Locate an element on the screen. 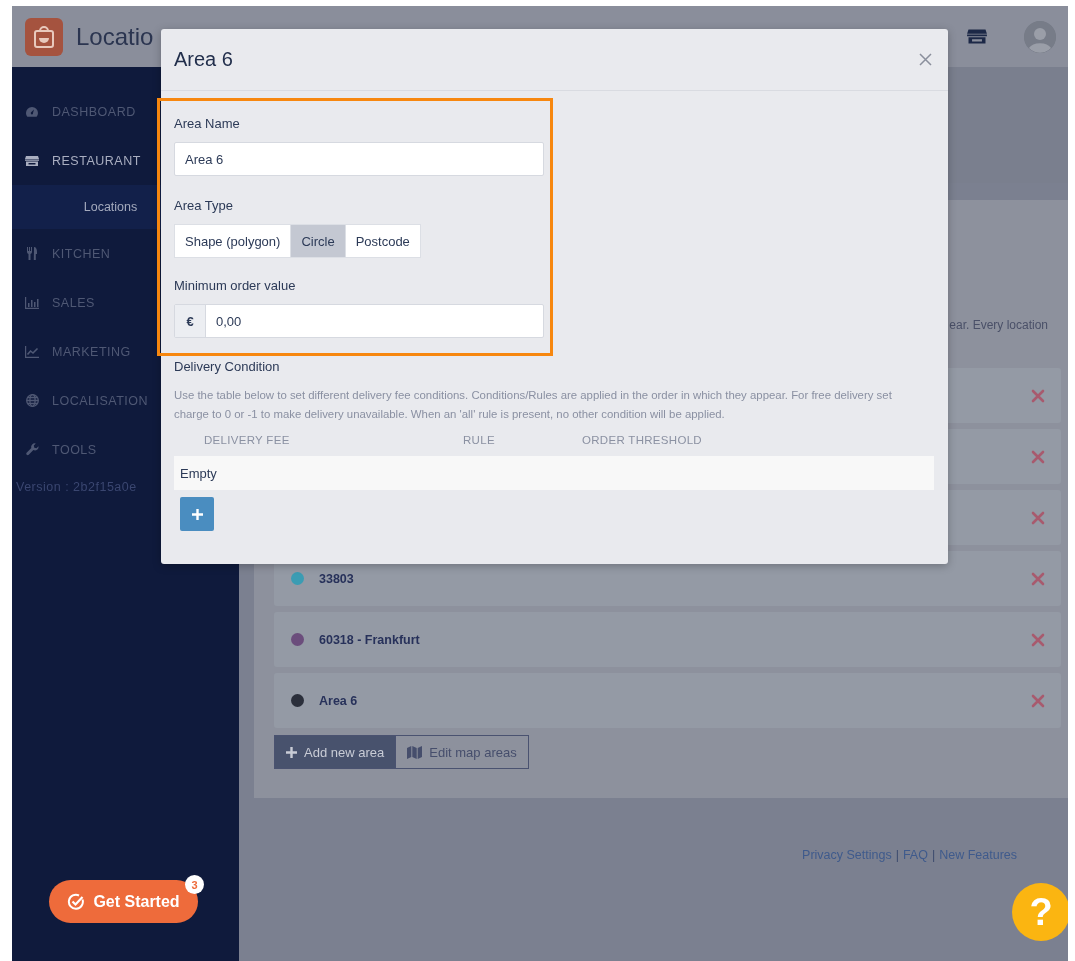  description-text: Use the table below to set different delivery fee conditions. Conditions/Rules are applied in the order in which they appear. For free delivery set charge to 0 or -1 to make delivery unavailable. When an 'all' rule is present, no other condition will be applied. is located at coordinates (533, 405).